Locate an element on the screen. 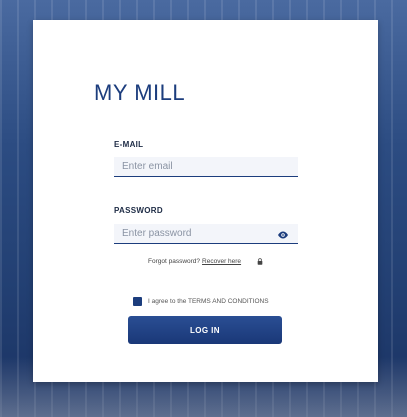 This screenshot has width=407, height=417. forgot-password: Forgot password? Recover here is located at coordinates (194, 261).